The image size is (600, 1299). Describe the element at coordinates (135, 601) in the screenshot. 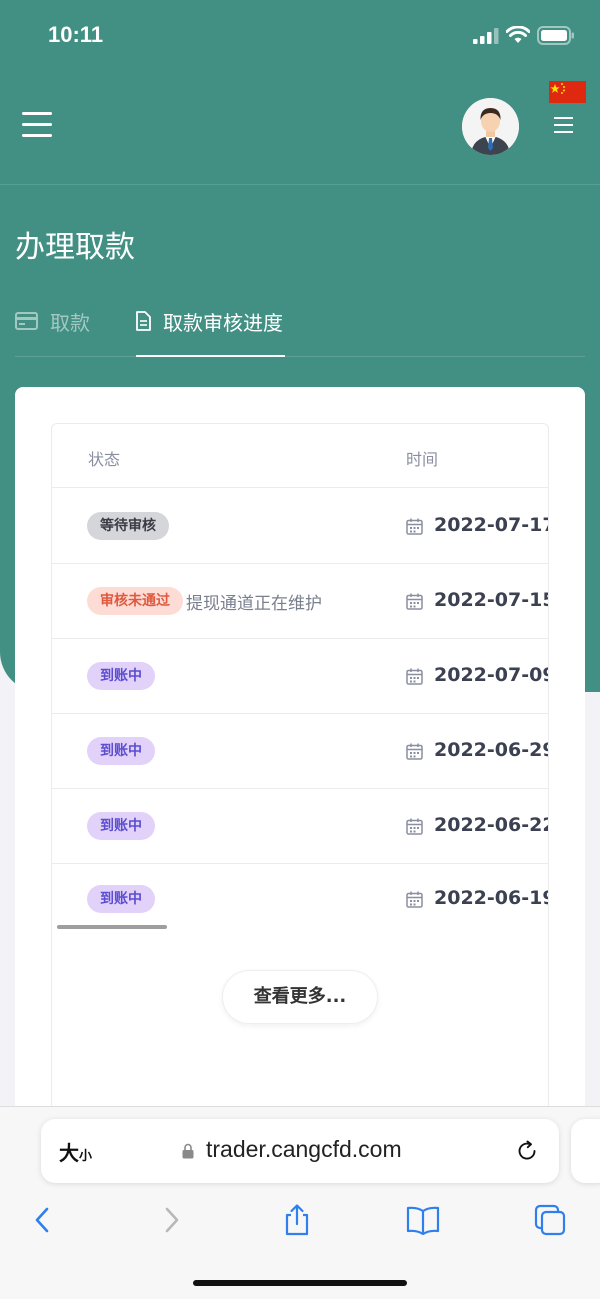

I see `status-badge: 审核未通过` at that location.